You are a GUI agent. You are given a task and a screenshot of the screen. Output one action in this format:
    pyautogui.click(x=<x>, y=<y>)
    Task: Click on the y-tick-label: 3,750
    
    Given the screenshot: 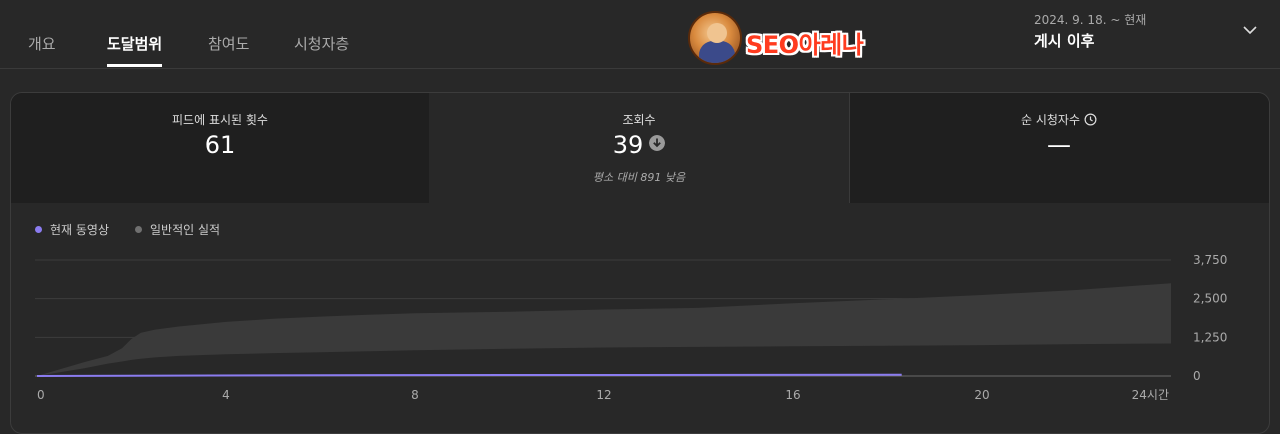 What is the action you would take?
    pyautogui.click(x=1210, y=260)
    